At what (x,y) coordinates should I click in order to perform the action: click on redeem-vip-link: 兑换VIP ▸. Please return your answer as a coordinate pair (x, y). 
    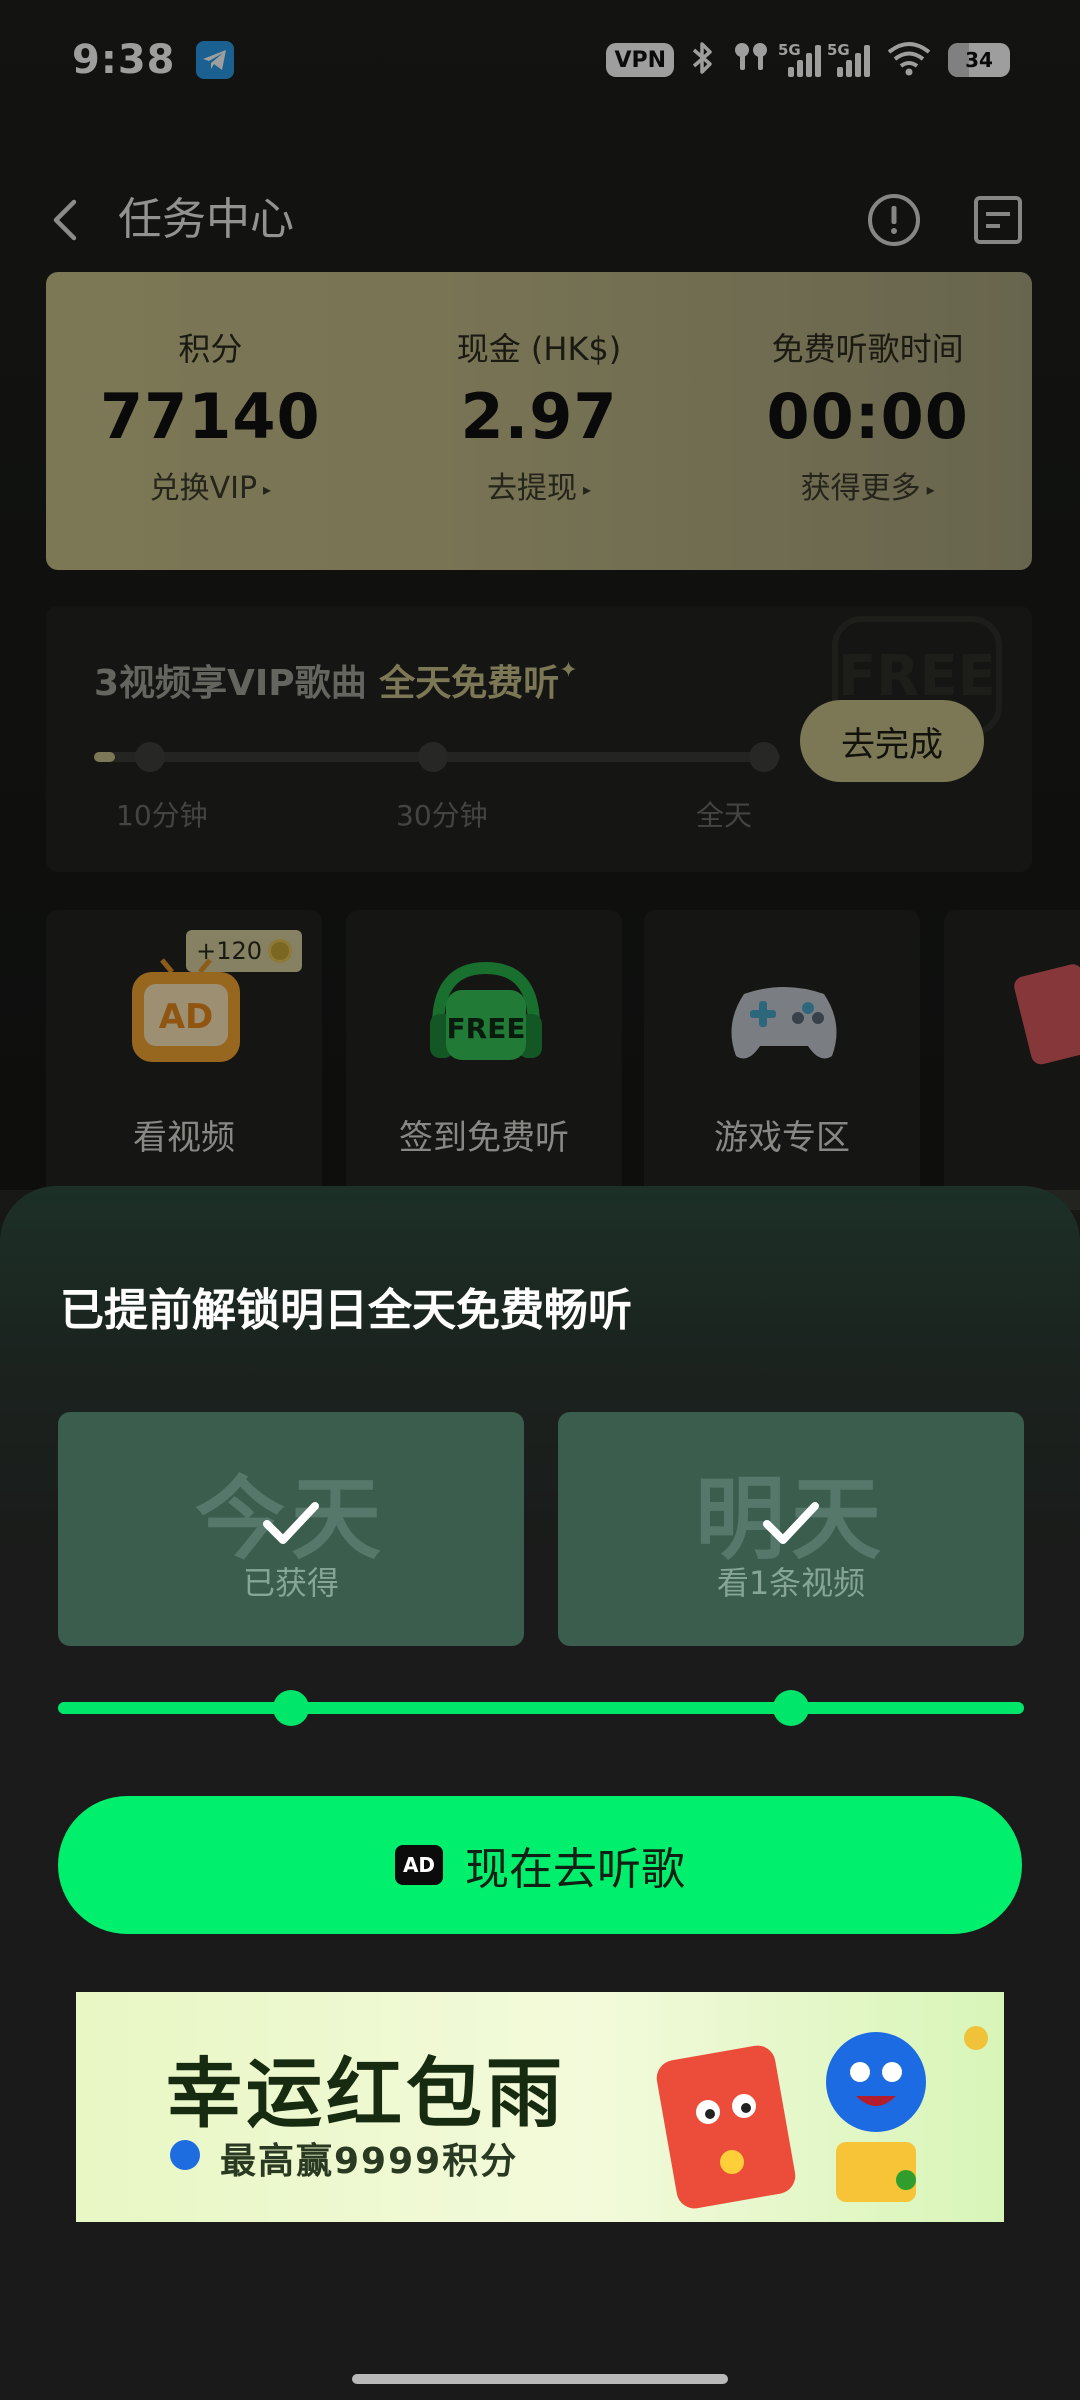
    Looking at the image, I should click on (211, 485).